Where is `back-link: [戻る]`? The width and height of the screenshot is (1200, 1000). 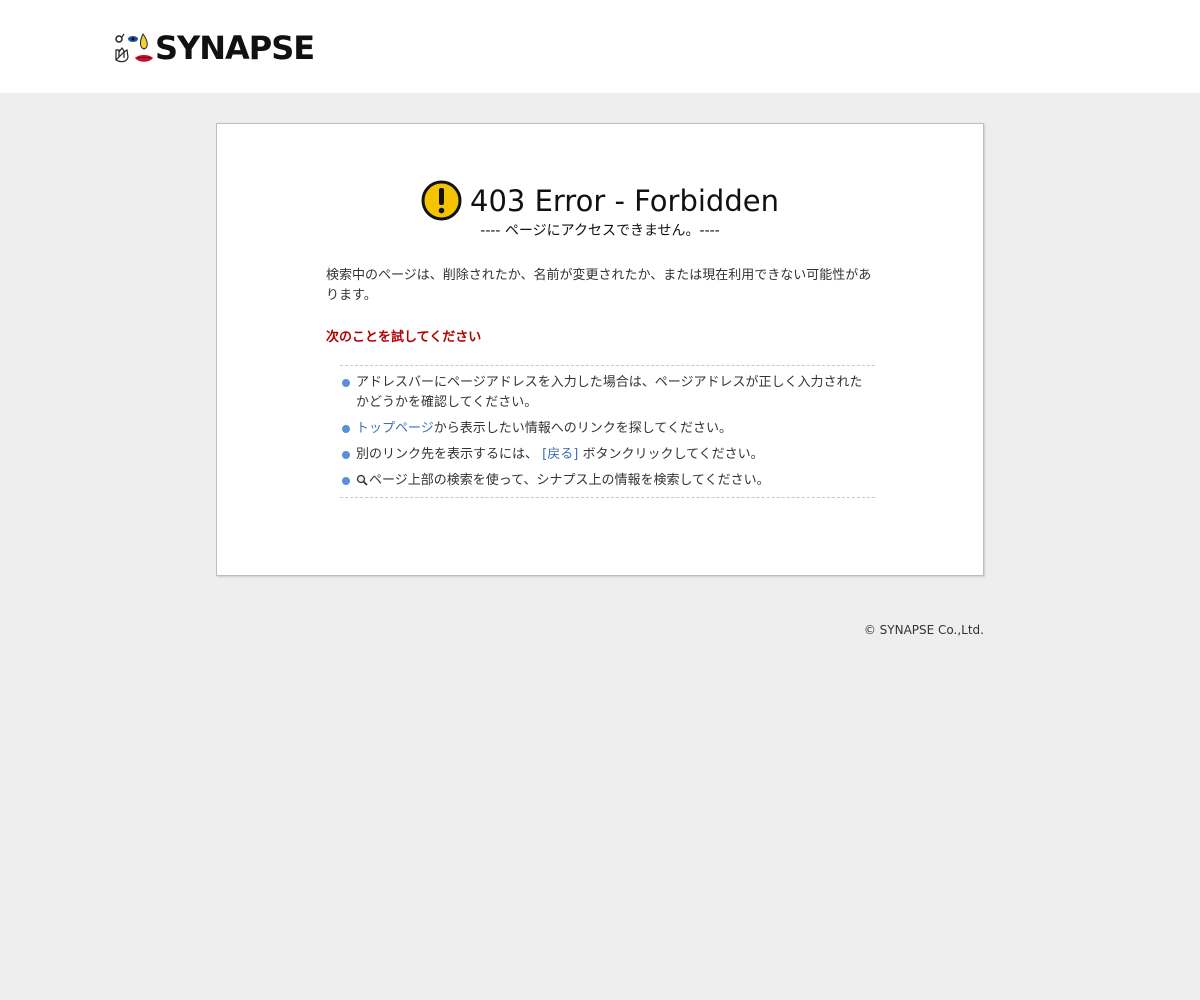 back-link: [戻る] is located at coordinates (560, 454).